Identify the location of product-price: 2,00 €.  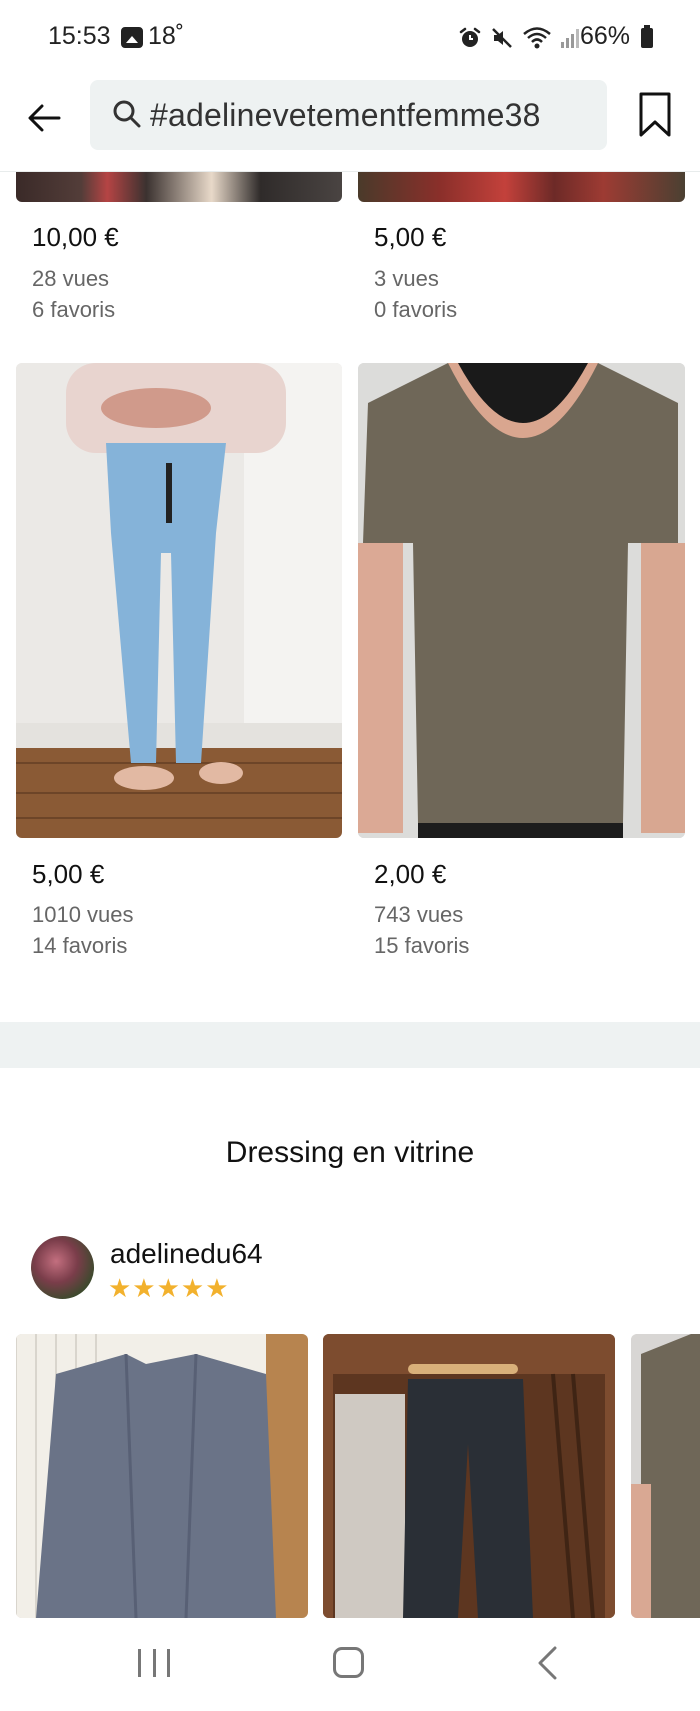
(410, 874).